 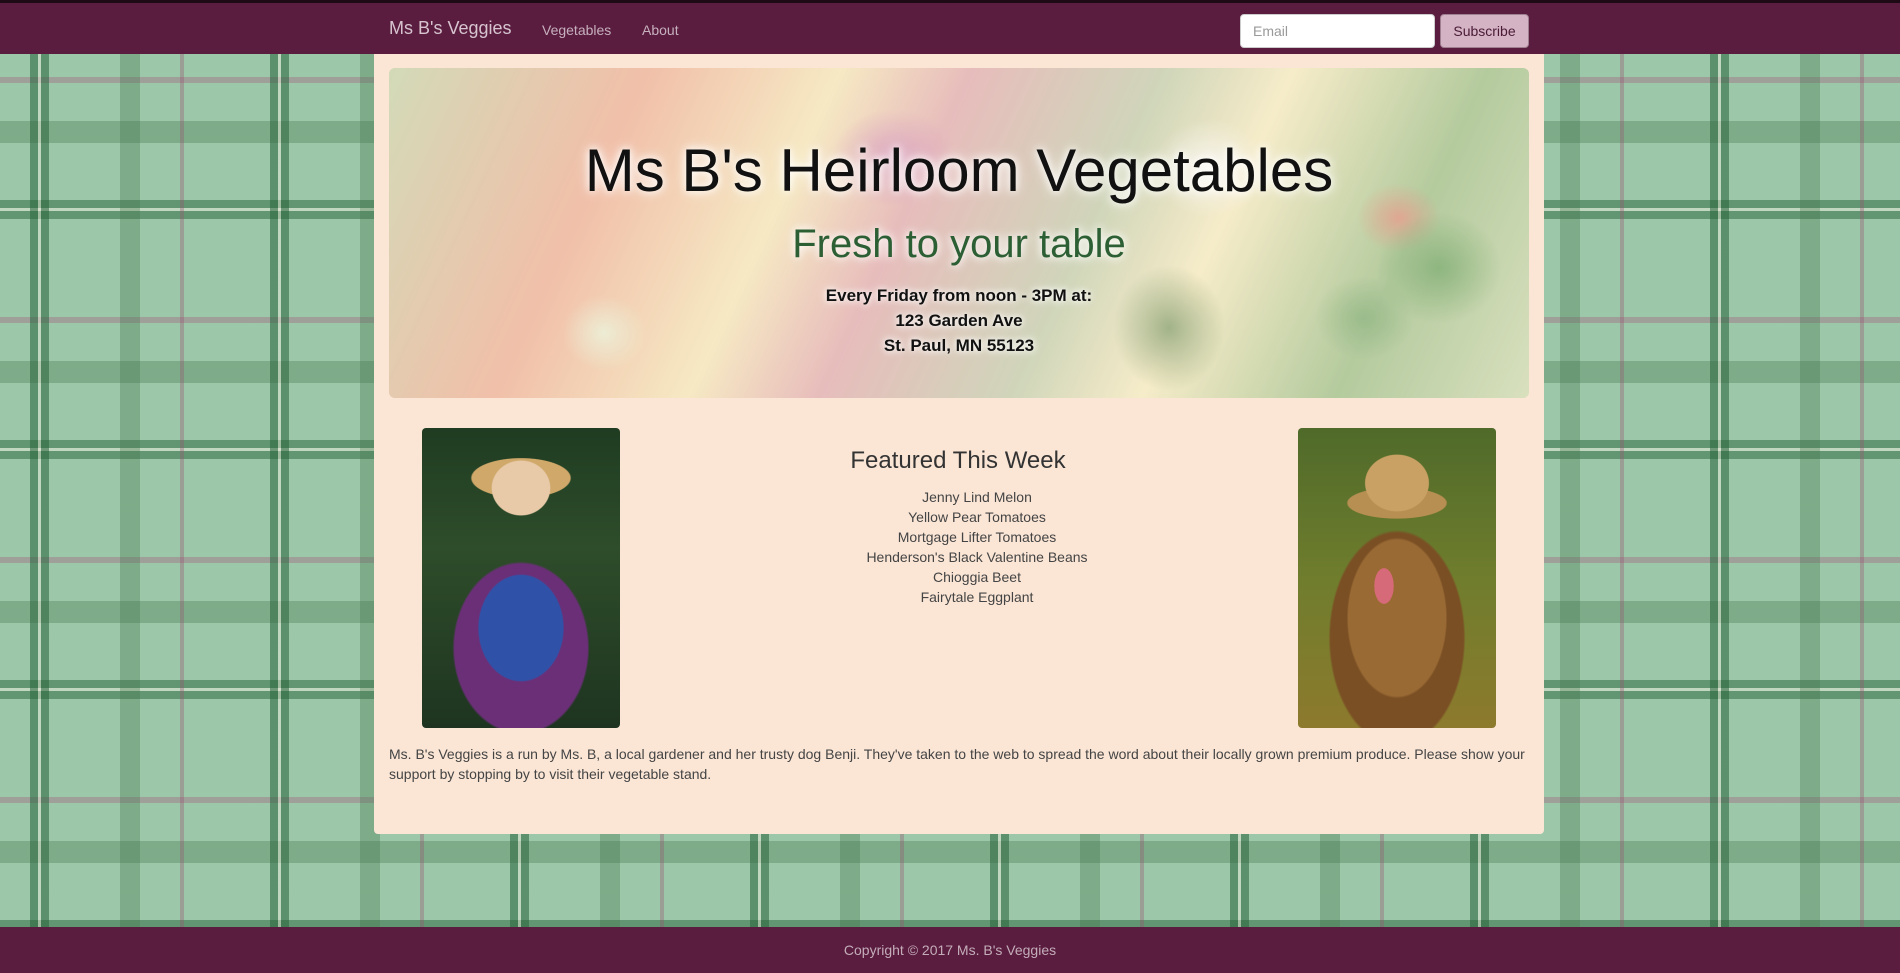 What do you see at coordinates (521, 578) in the screenshot?
I see `ms-b-photo` at bounding box center [521, 578].